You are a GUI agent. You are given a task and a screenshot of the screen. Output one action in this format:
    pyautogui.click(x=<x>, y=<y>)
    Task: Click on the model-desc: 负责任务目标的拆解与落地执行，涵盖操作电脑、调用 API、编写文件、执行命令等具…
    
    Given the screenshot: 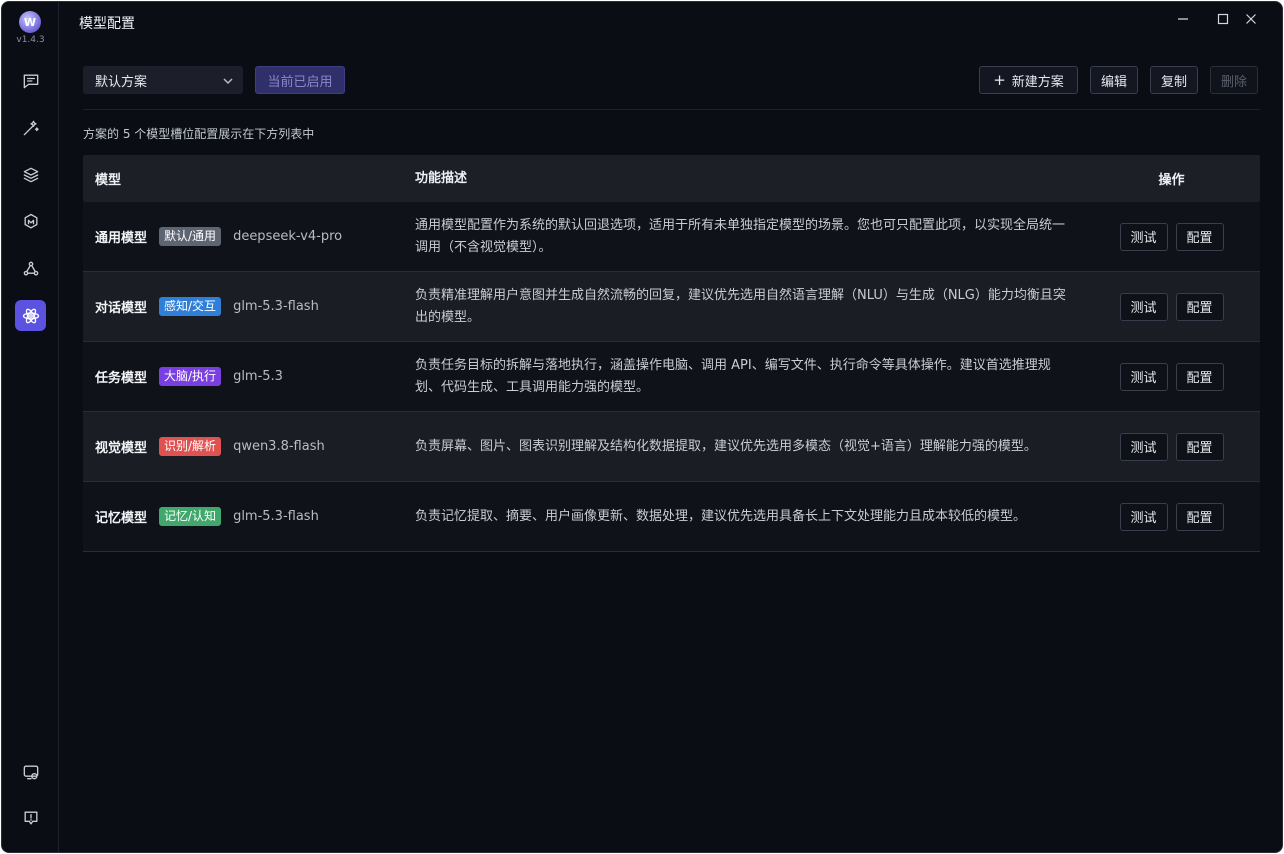 What is the action you would take?
    pyautogui.click(x=733, y=376)
    